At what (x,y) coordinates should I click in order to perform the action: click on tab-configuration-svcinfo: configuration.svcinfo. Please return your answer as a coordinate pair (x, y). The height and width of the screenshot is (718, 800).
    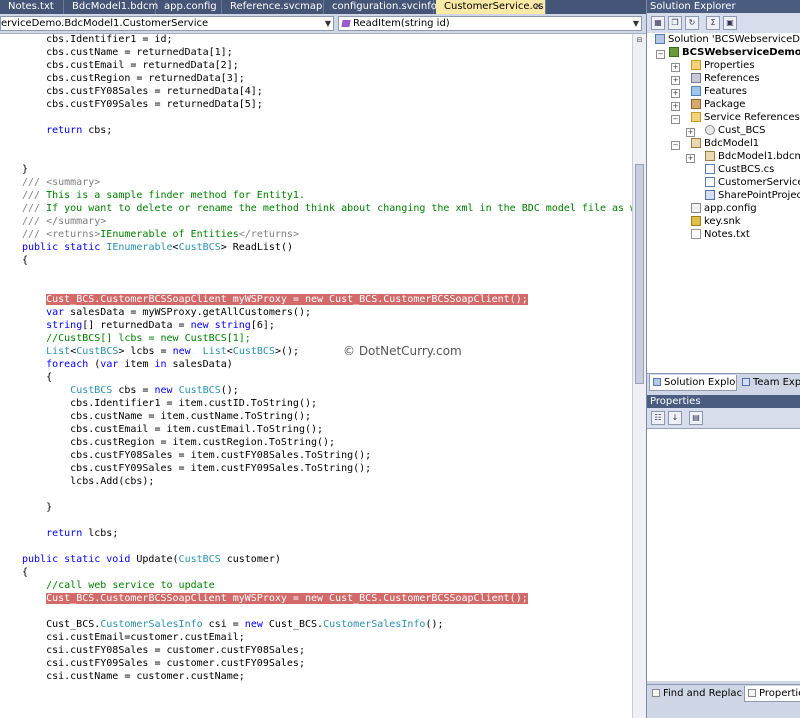
    Looking at the image, I should click on (380, 7).